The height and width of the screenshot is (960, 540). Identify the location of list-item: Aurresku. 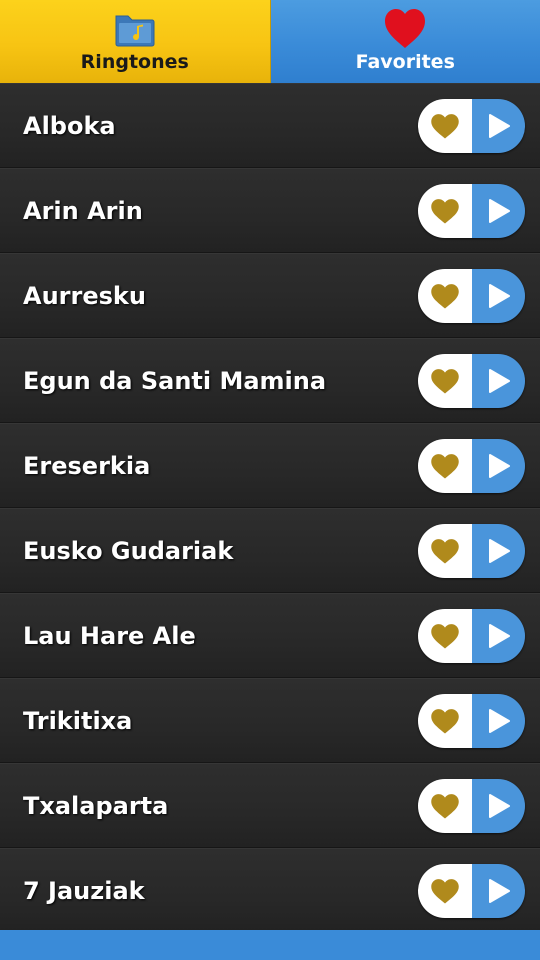
(270, 295).